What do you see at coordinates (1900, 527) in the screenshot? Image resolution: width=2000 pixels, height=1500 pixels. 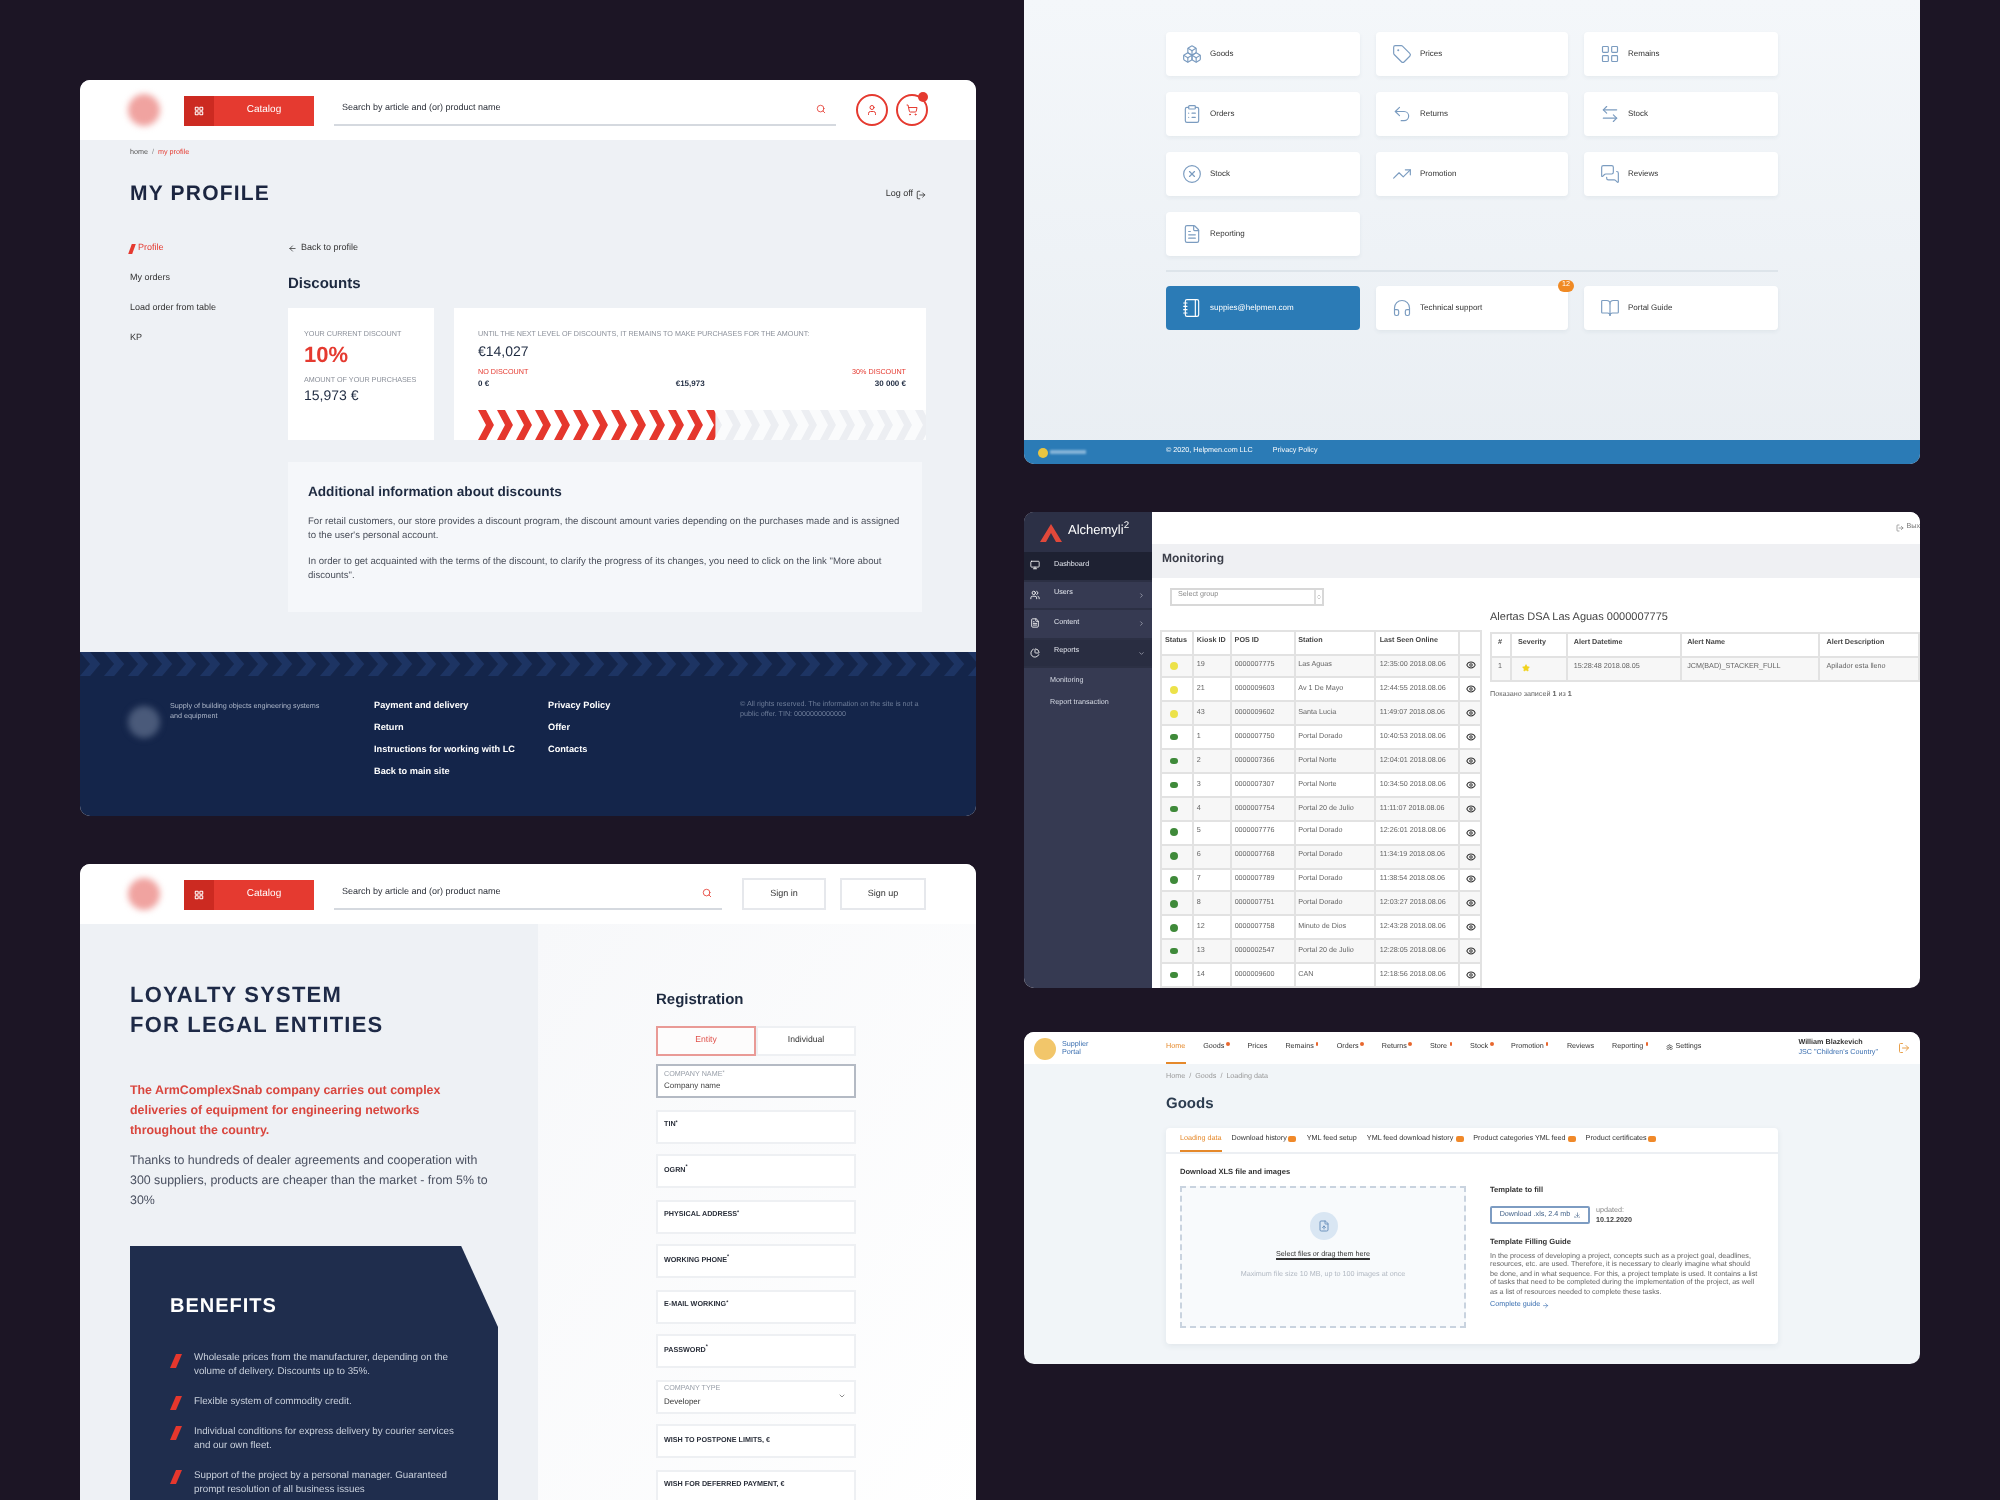 I see `exit-icon` at bounding box center [1900, 527].